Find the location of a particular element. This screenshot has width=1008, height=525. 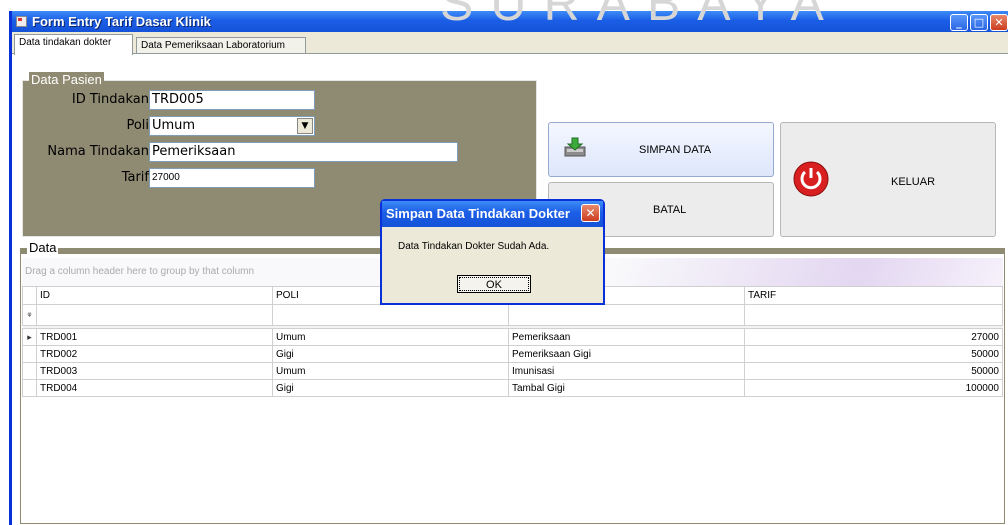

cell-id: TRD001 is located at coordinates (154, 337).